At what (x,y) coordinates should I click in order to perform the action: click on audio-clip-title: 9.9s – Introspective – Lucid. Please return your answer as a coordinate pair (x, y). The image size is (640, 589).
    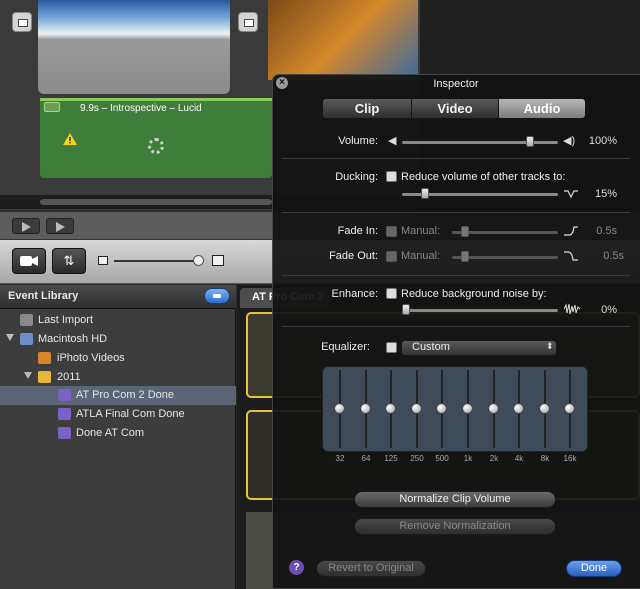
    Looking at the image, I should click on (141, 108).